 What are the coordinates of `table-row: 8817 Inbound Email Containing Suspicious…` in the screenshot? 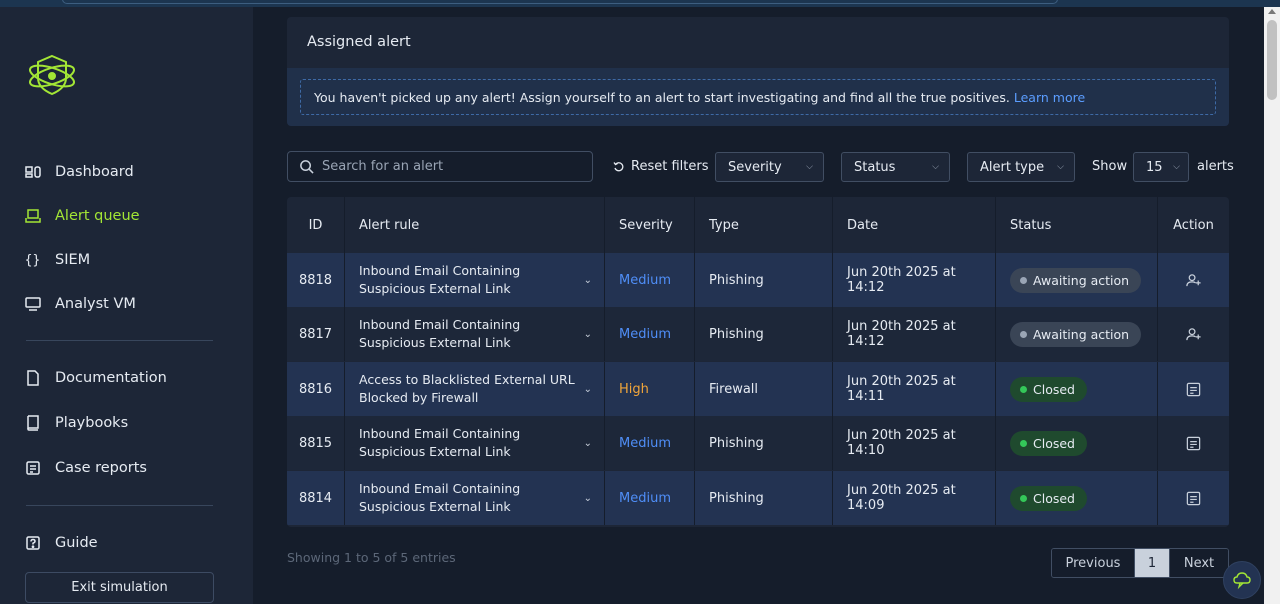 It's located at (758, 334).